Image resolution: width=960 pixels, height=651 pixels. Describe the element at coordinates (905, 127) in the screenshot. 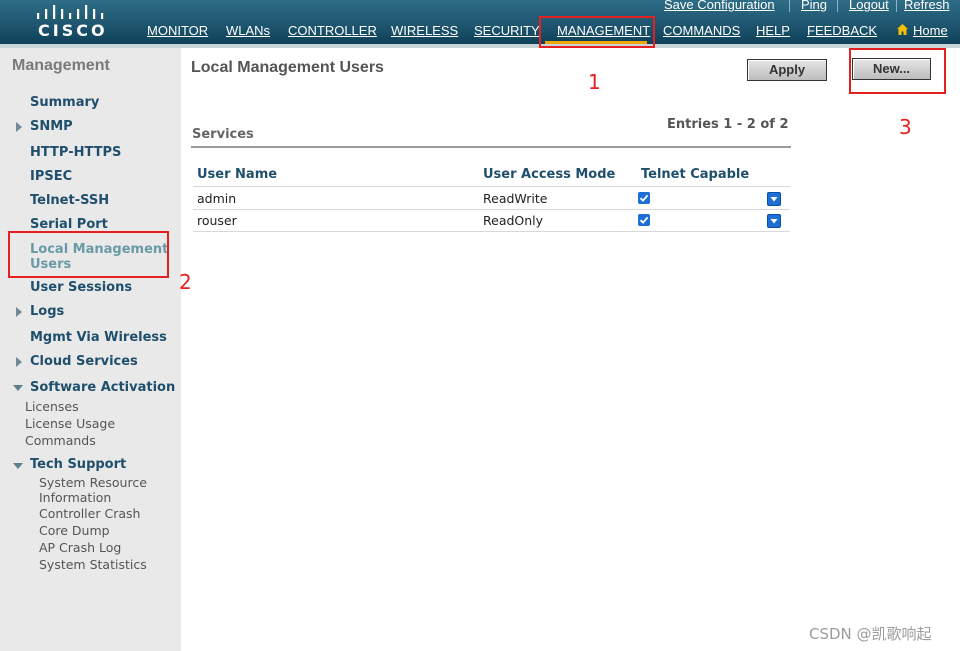

I see `annotation-number: 3` at that location.